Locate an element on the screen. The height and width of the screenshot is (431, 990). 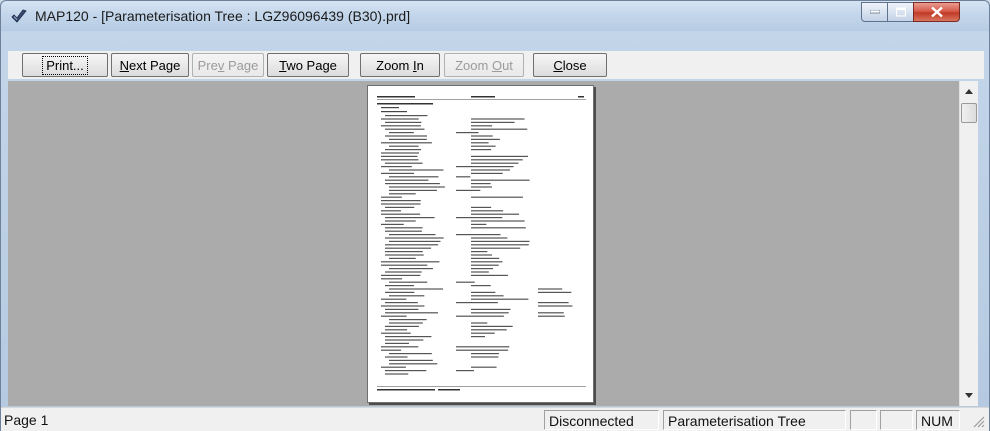
page-content-thumbnail is located at coordinates (481, 243).